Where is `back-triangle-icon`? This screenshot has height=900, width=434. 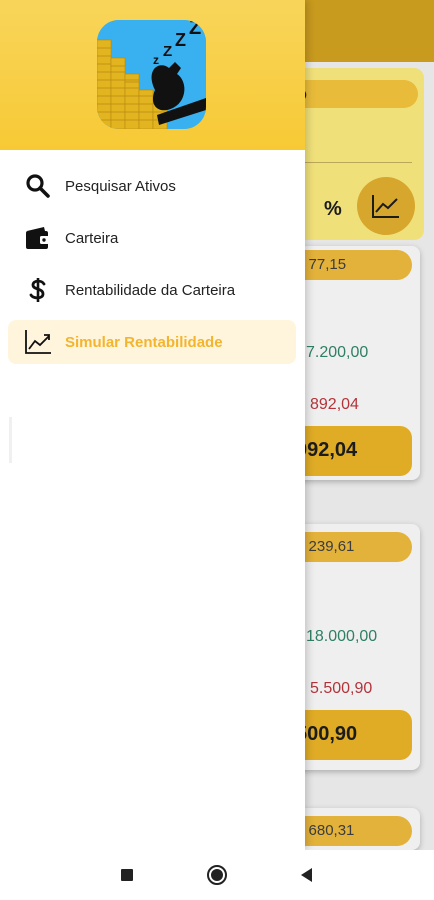
back-triangle-icon is located at coordinates (306, 875).